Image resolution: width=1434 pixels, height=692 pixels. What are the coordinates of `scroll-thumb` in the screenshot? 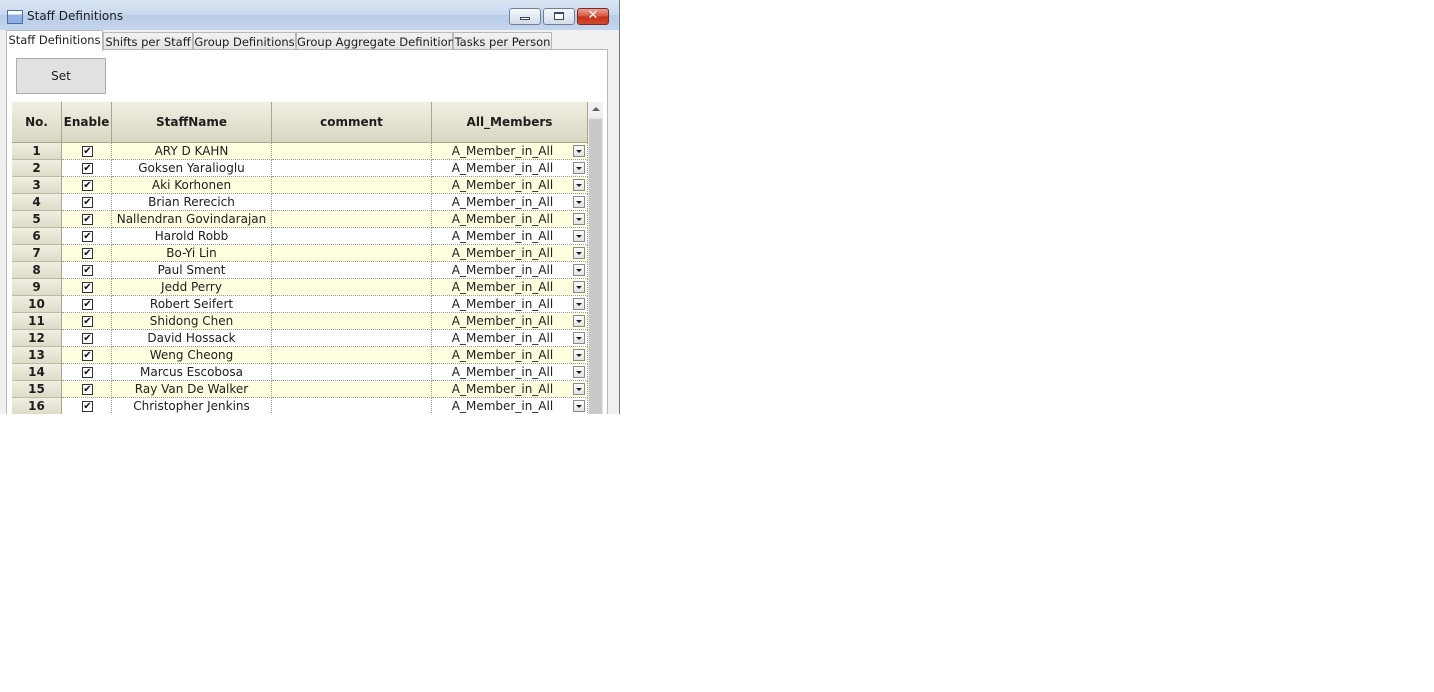 It's located at (595, 266).